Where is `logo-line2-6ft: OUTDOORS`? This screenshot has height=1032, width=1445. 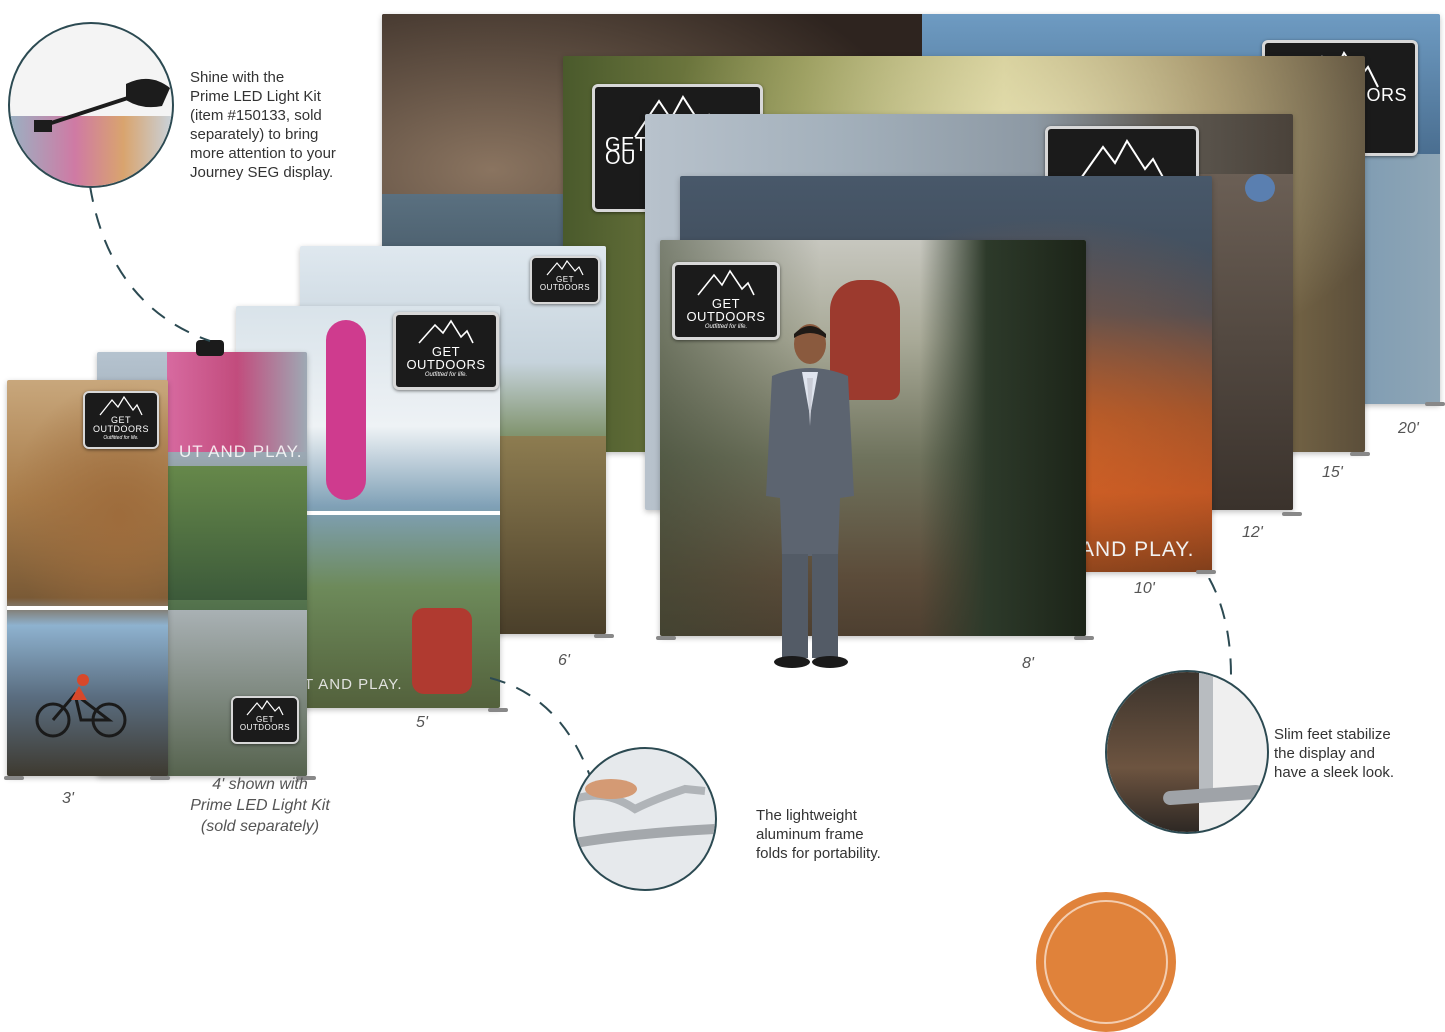 logo-line2-6ft: OUTDOORS is located at coordinates (565, 287).